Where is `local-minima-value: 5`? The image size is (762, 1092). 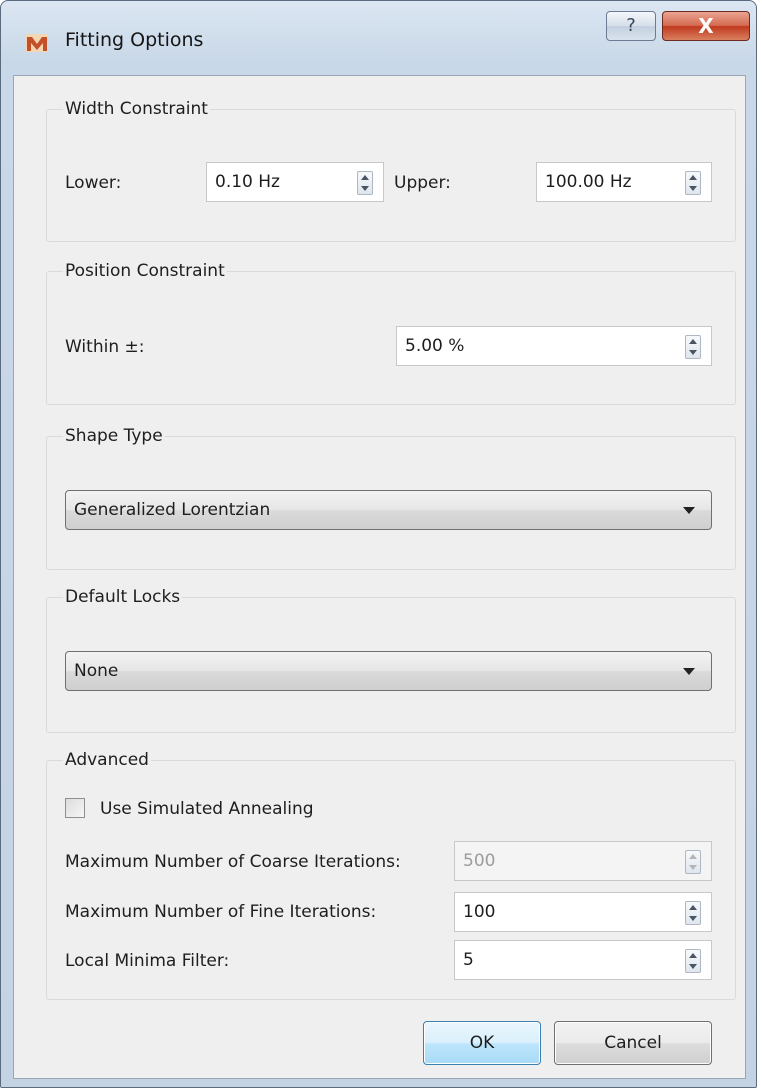 local-minima-value: 5 is located at coordinates (468, 960).